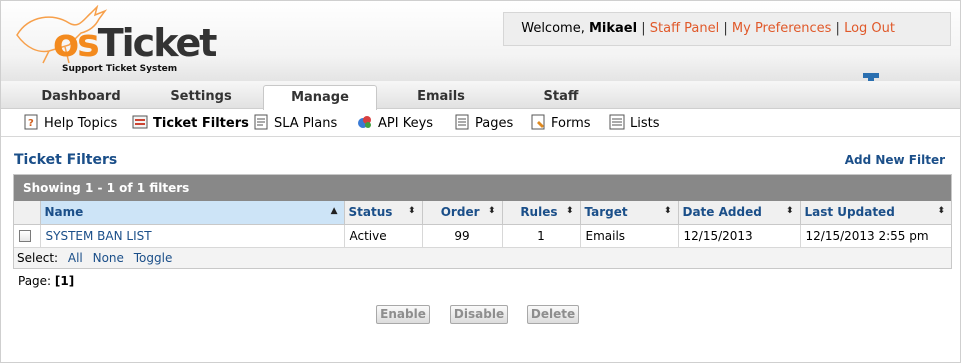 This screenshot has height=363, width=961. Describe the element at coordinates (462, 122) in the screenshot. I see `pages-icon` at that location.